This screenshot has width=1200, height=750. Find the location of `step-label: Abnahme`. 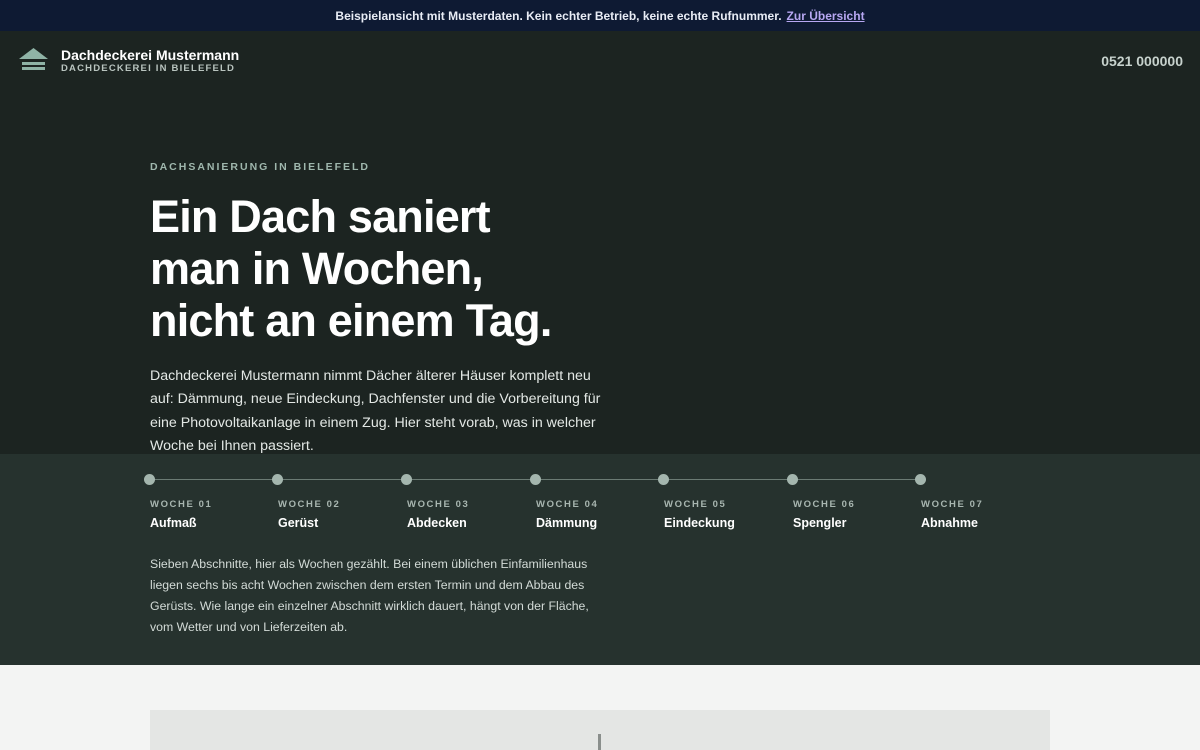

step-label: Abnahme is located at coordinates (949, 523).